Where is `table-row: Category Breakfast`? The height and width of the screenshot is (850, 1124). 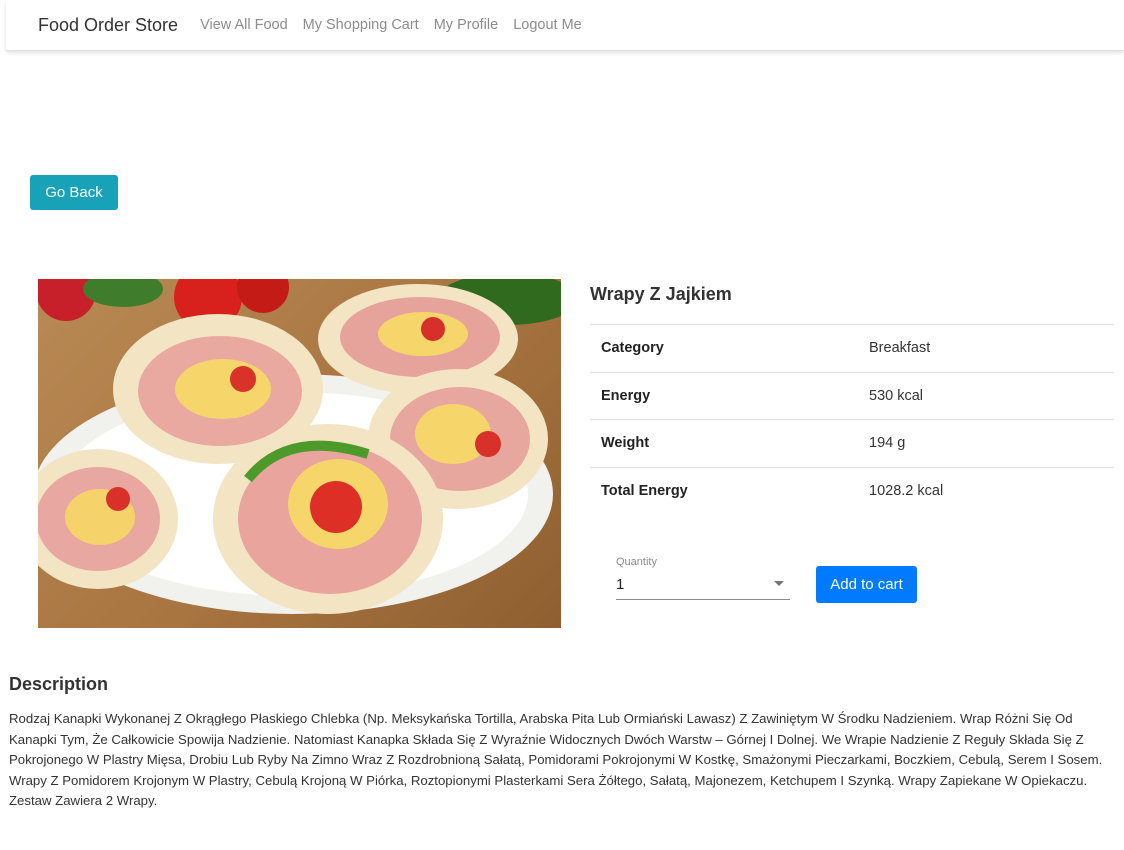
table-row: Category Breakfast is located at coordinates (852, 348).